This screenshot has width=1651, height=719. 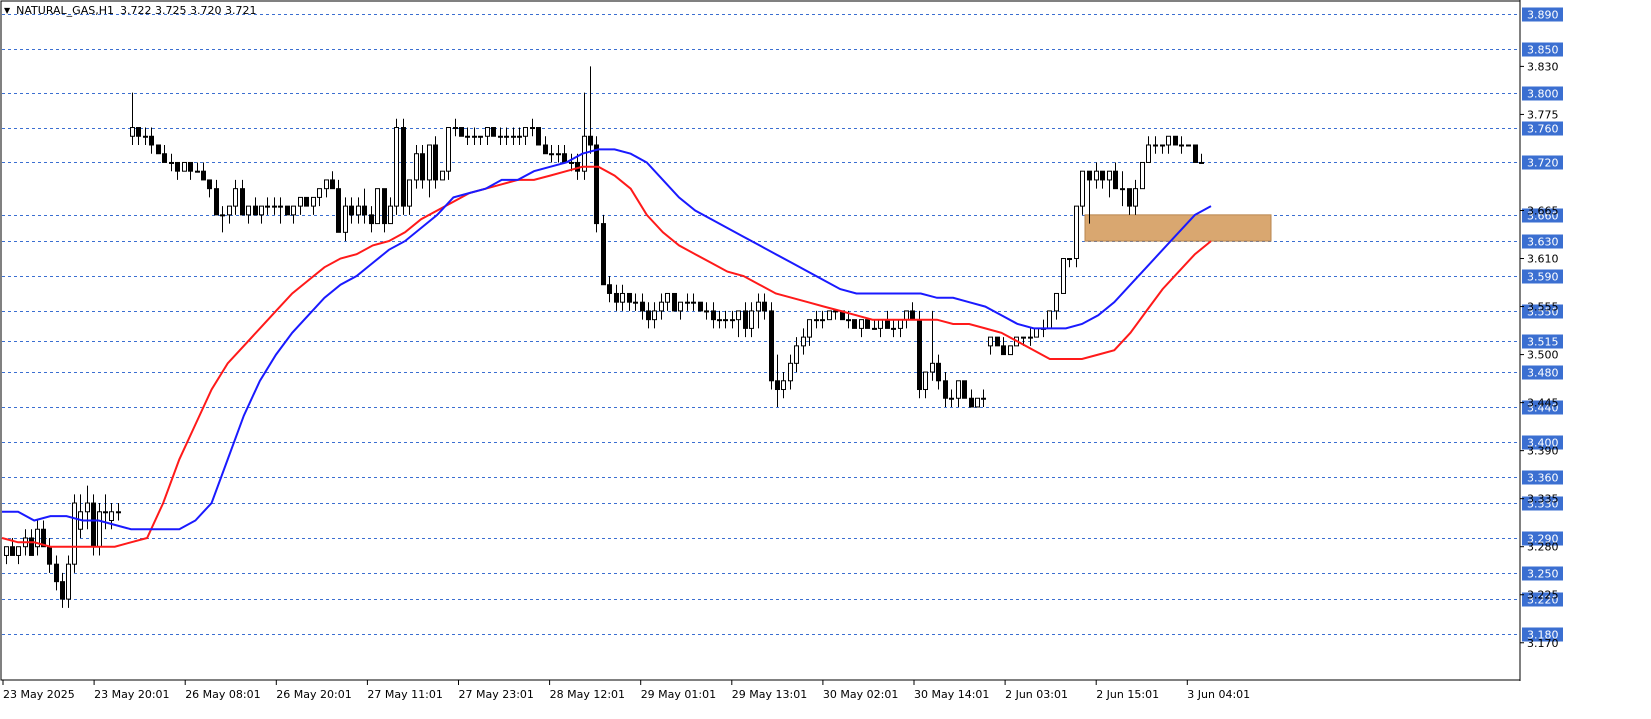 I want to click on price-tick-label: 3.665, so click(x=1543, y=210).